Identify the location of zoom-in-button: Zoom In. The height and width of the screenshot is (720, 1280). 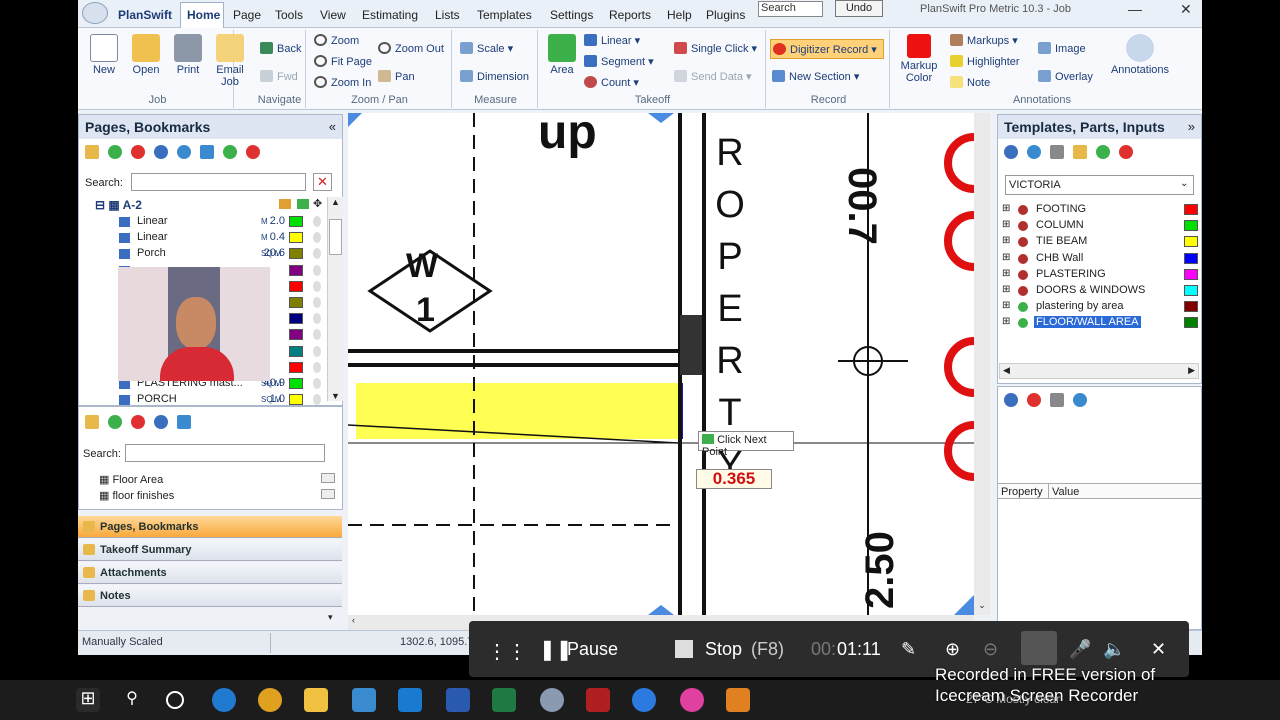
(342, 82).